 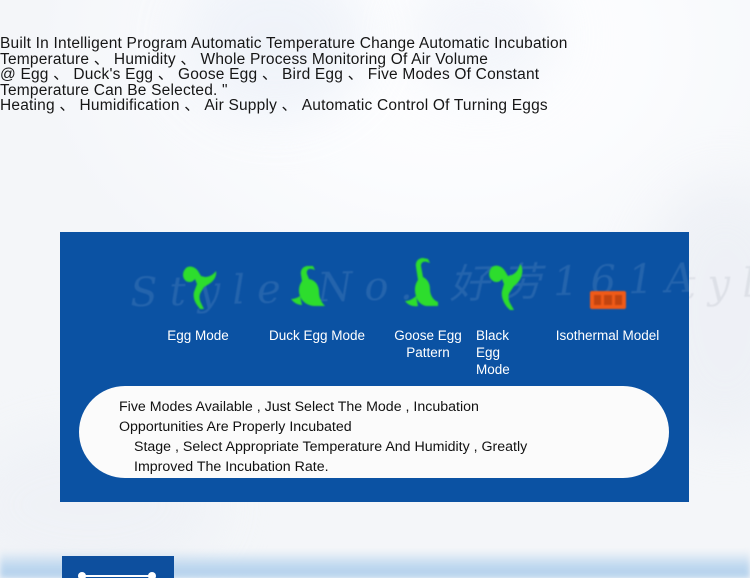 I want to click on mode-item-duck-egg: Duck Egg Mode, so click(x=317, y=300).